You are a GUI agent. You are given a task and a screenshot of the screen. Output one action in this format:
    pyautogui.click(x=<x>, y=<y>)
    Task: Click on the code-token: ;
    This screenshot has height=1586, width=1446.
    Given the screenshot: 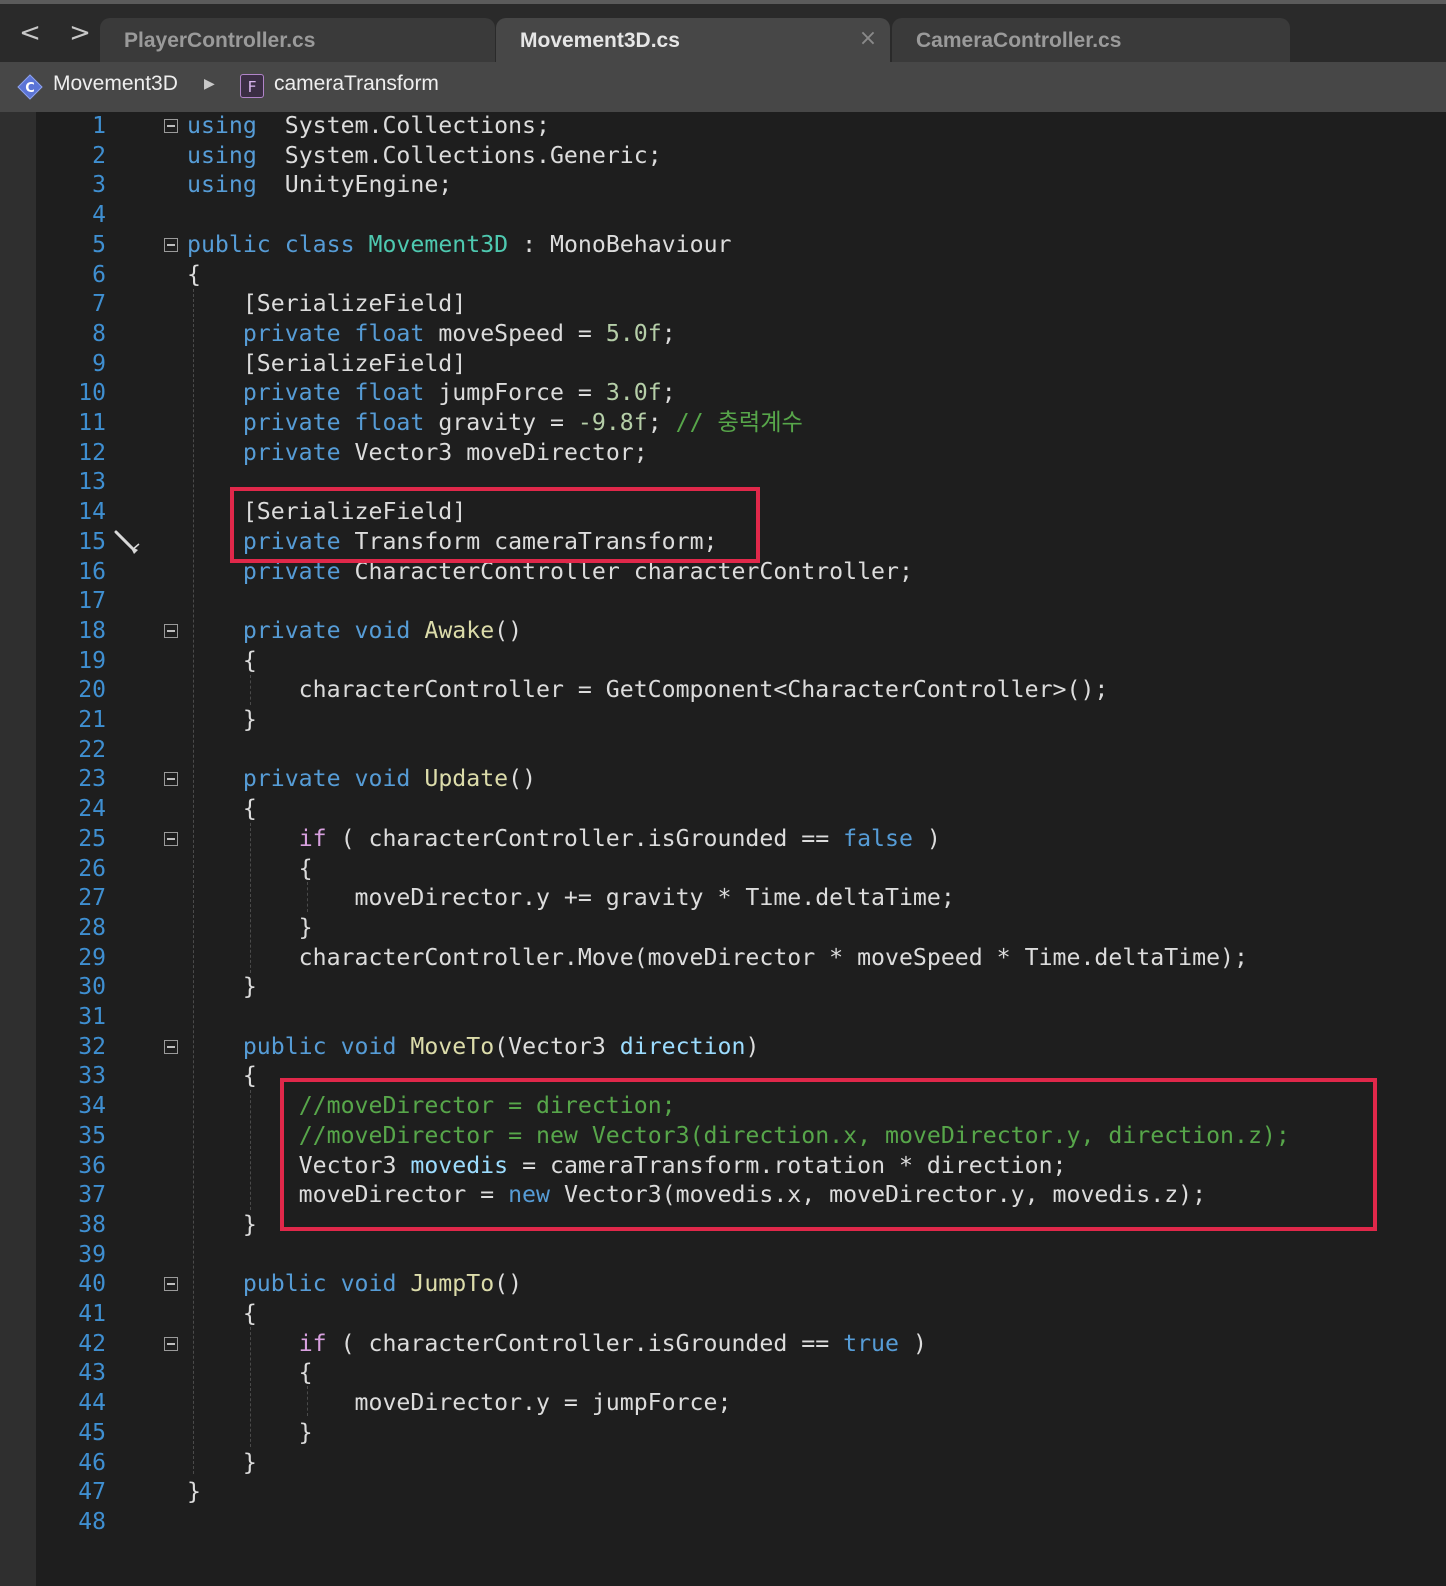 What is the action you would take?
    pyautogui.click(x=661, y=422)
    